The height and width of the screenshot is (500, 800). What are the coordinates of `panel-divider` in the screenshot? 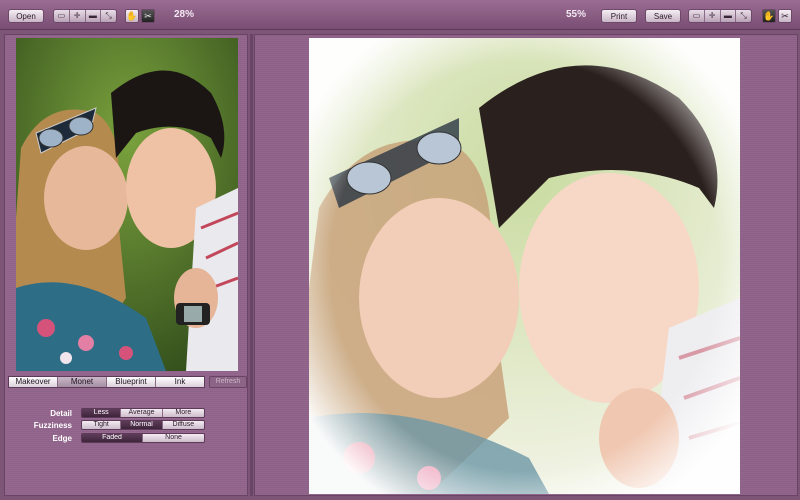 It's located at (251, 265).